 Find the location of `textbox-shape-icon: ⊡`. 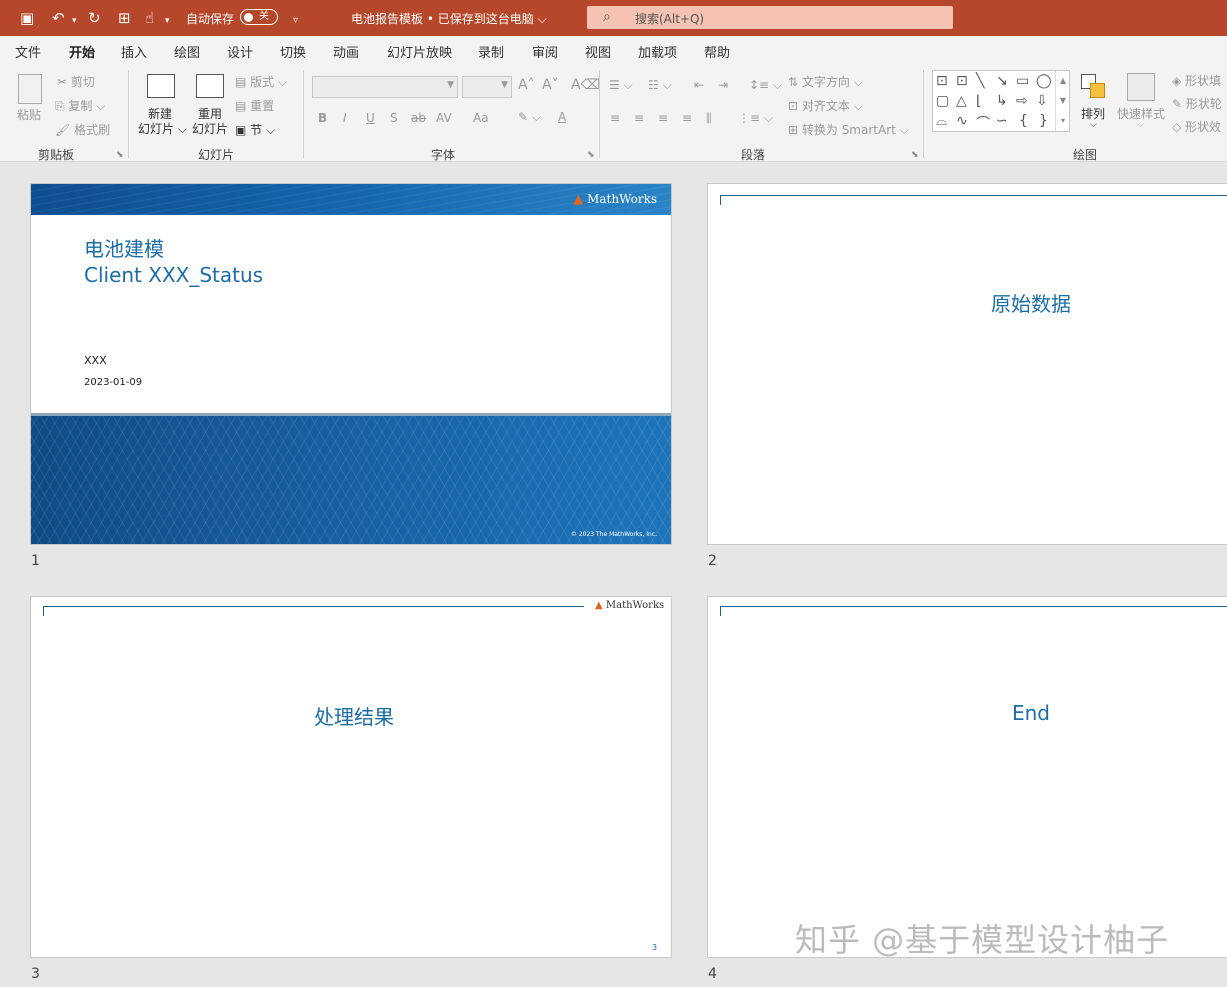

textbox-shape-icon: ⊡ is located at coordinates (942, 81).